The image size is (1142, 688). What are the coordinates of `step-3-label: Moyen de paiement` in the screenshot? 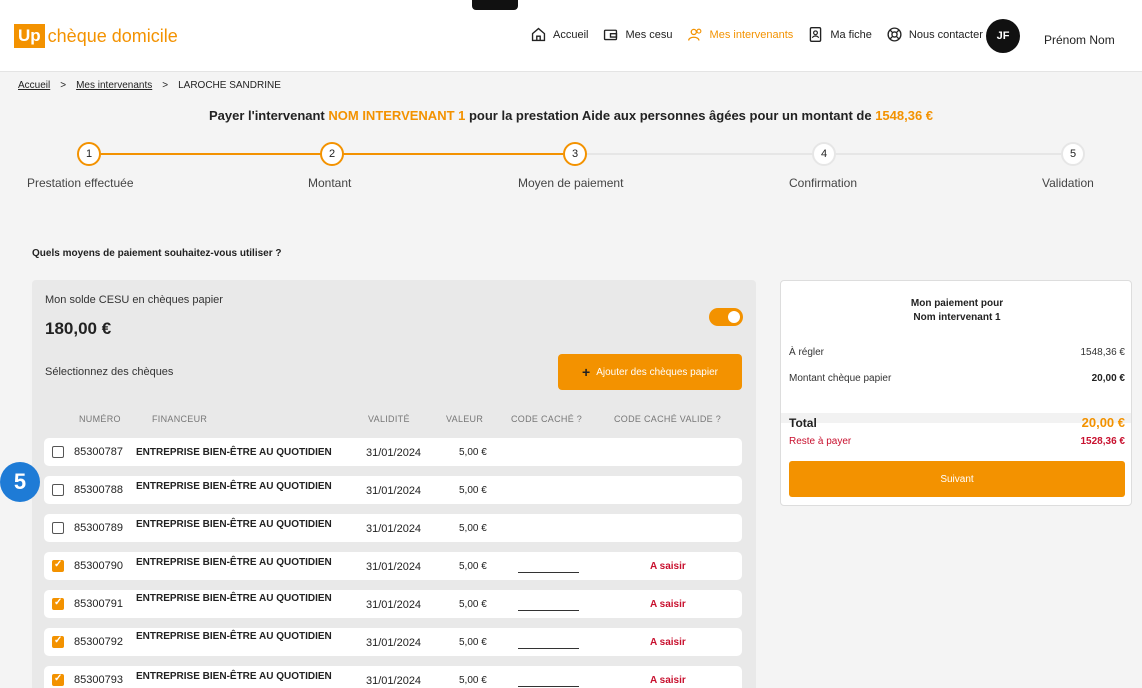 It's located at (571, 183).